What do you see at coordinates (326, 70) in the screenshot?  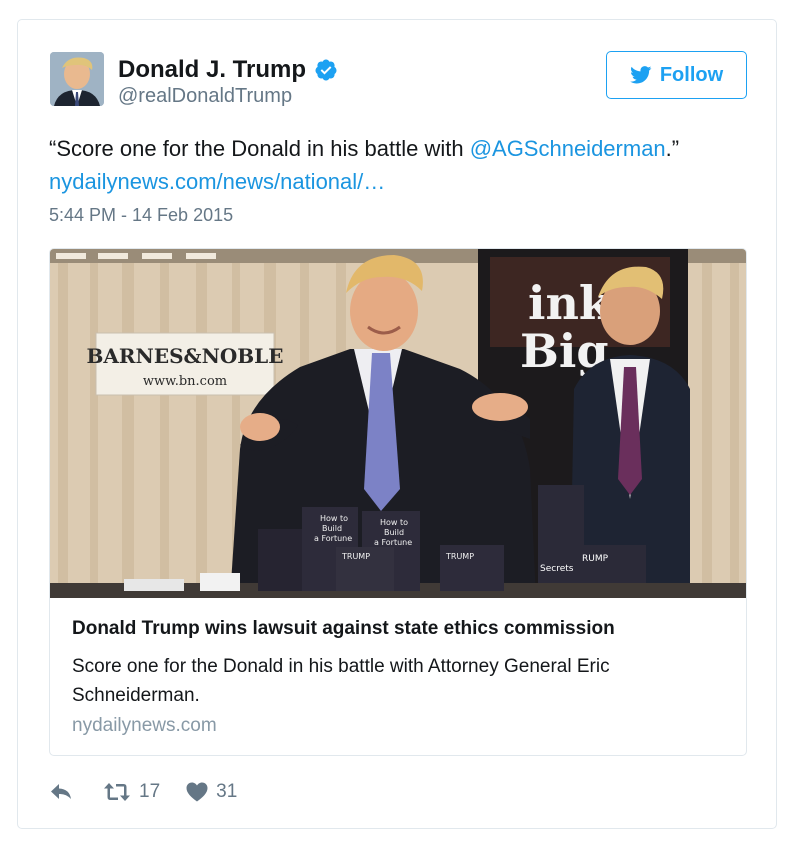 I see `verified-badge-icon` at bounding box center [326, 70].